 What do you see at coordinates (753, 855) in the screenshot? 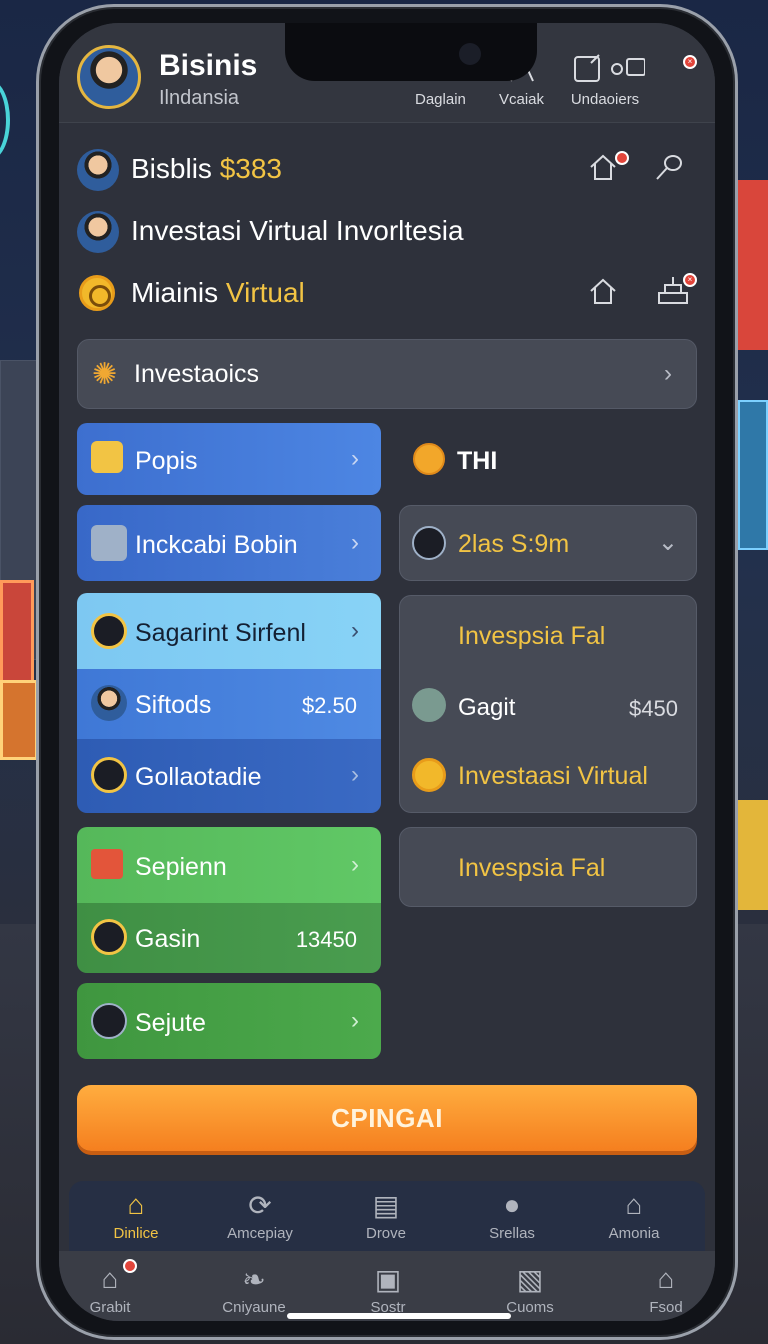
I see `neon-sign-right-yellow` at bounding box center [753, 855].